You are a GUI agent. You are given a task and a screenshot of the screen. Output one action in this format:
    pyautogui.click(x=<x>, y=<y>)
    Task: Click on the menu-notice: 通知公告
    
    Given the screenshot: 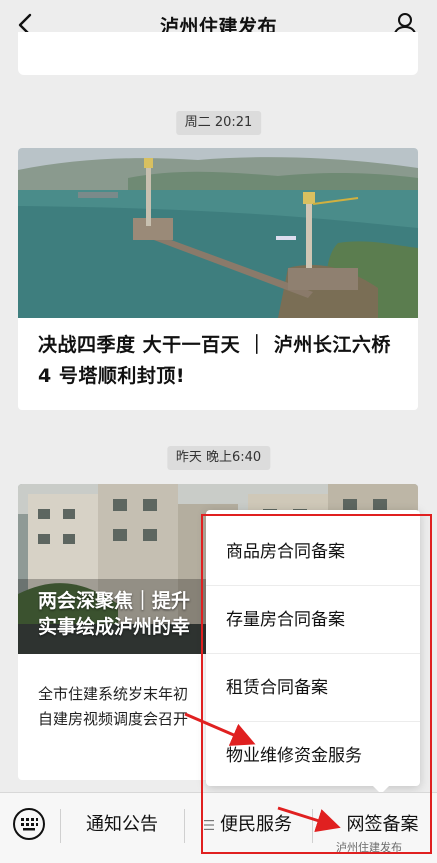 What is the action you would take?
    pyautogui.click(x=122, y=825)
    